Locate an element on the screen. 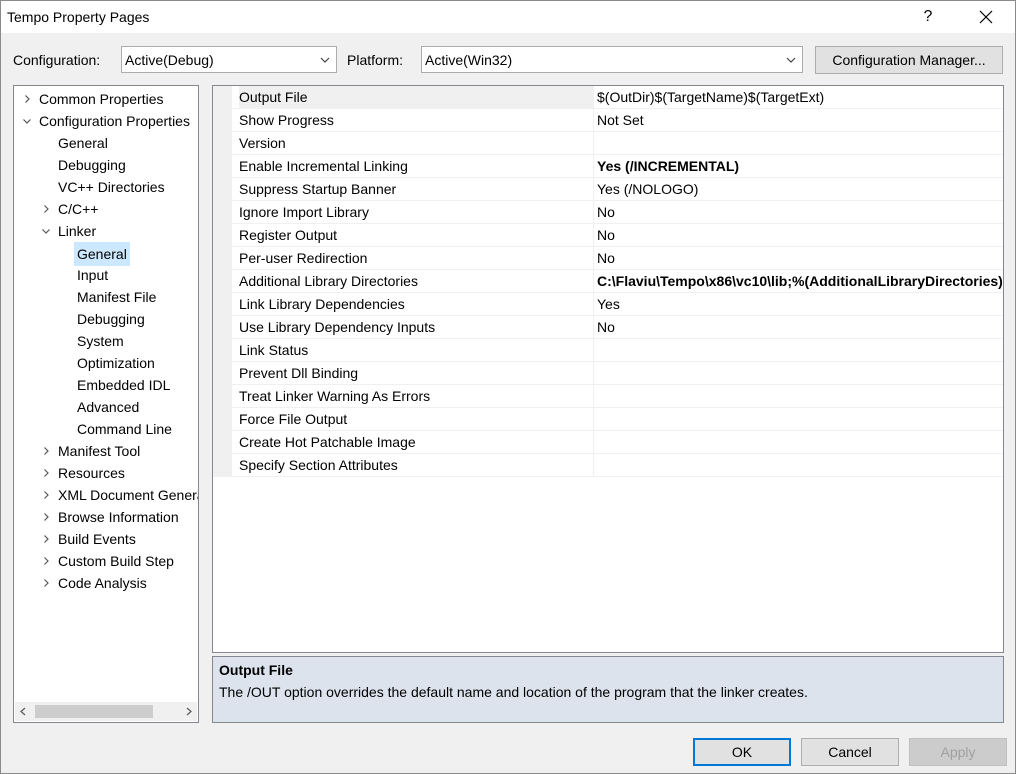 The image size is (1016, 774). property-row: Create Hot Patchable Image is located at coordinates (608, 442).